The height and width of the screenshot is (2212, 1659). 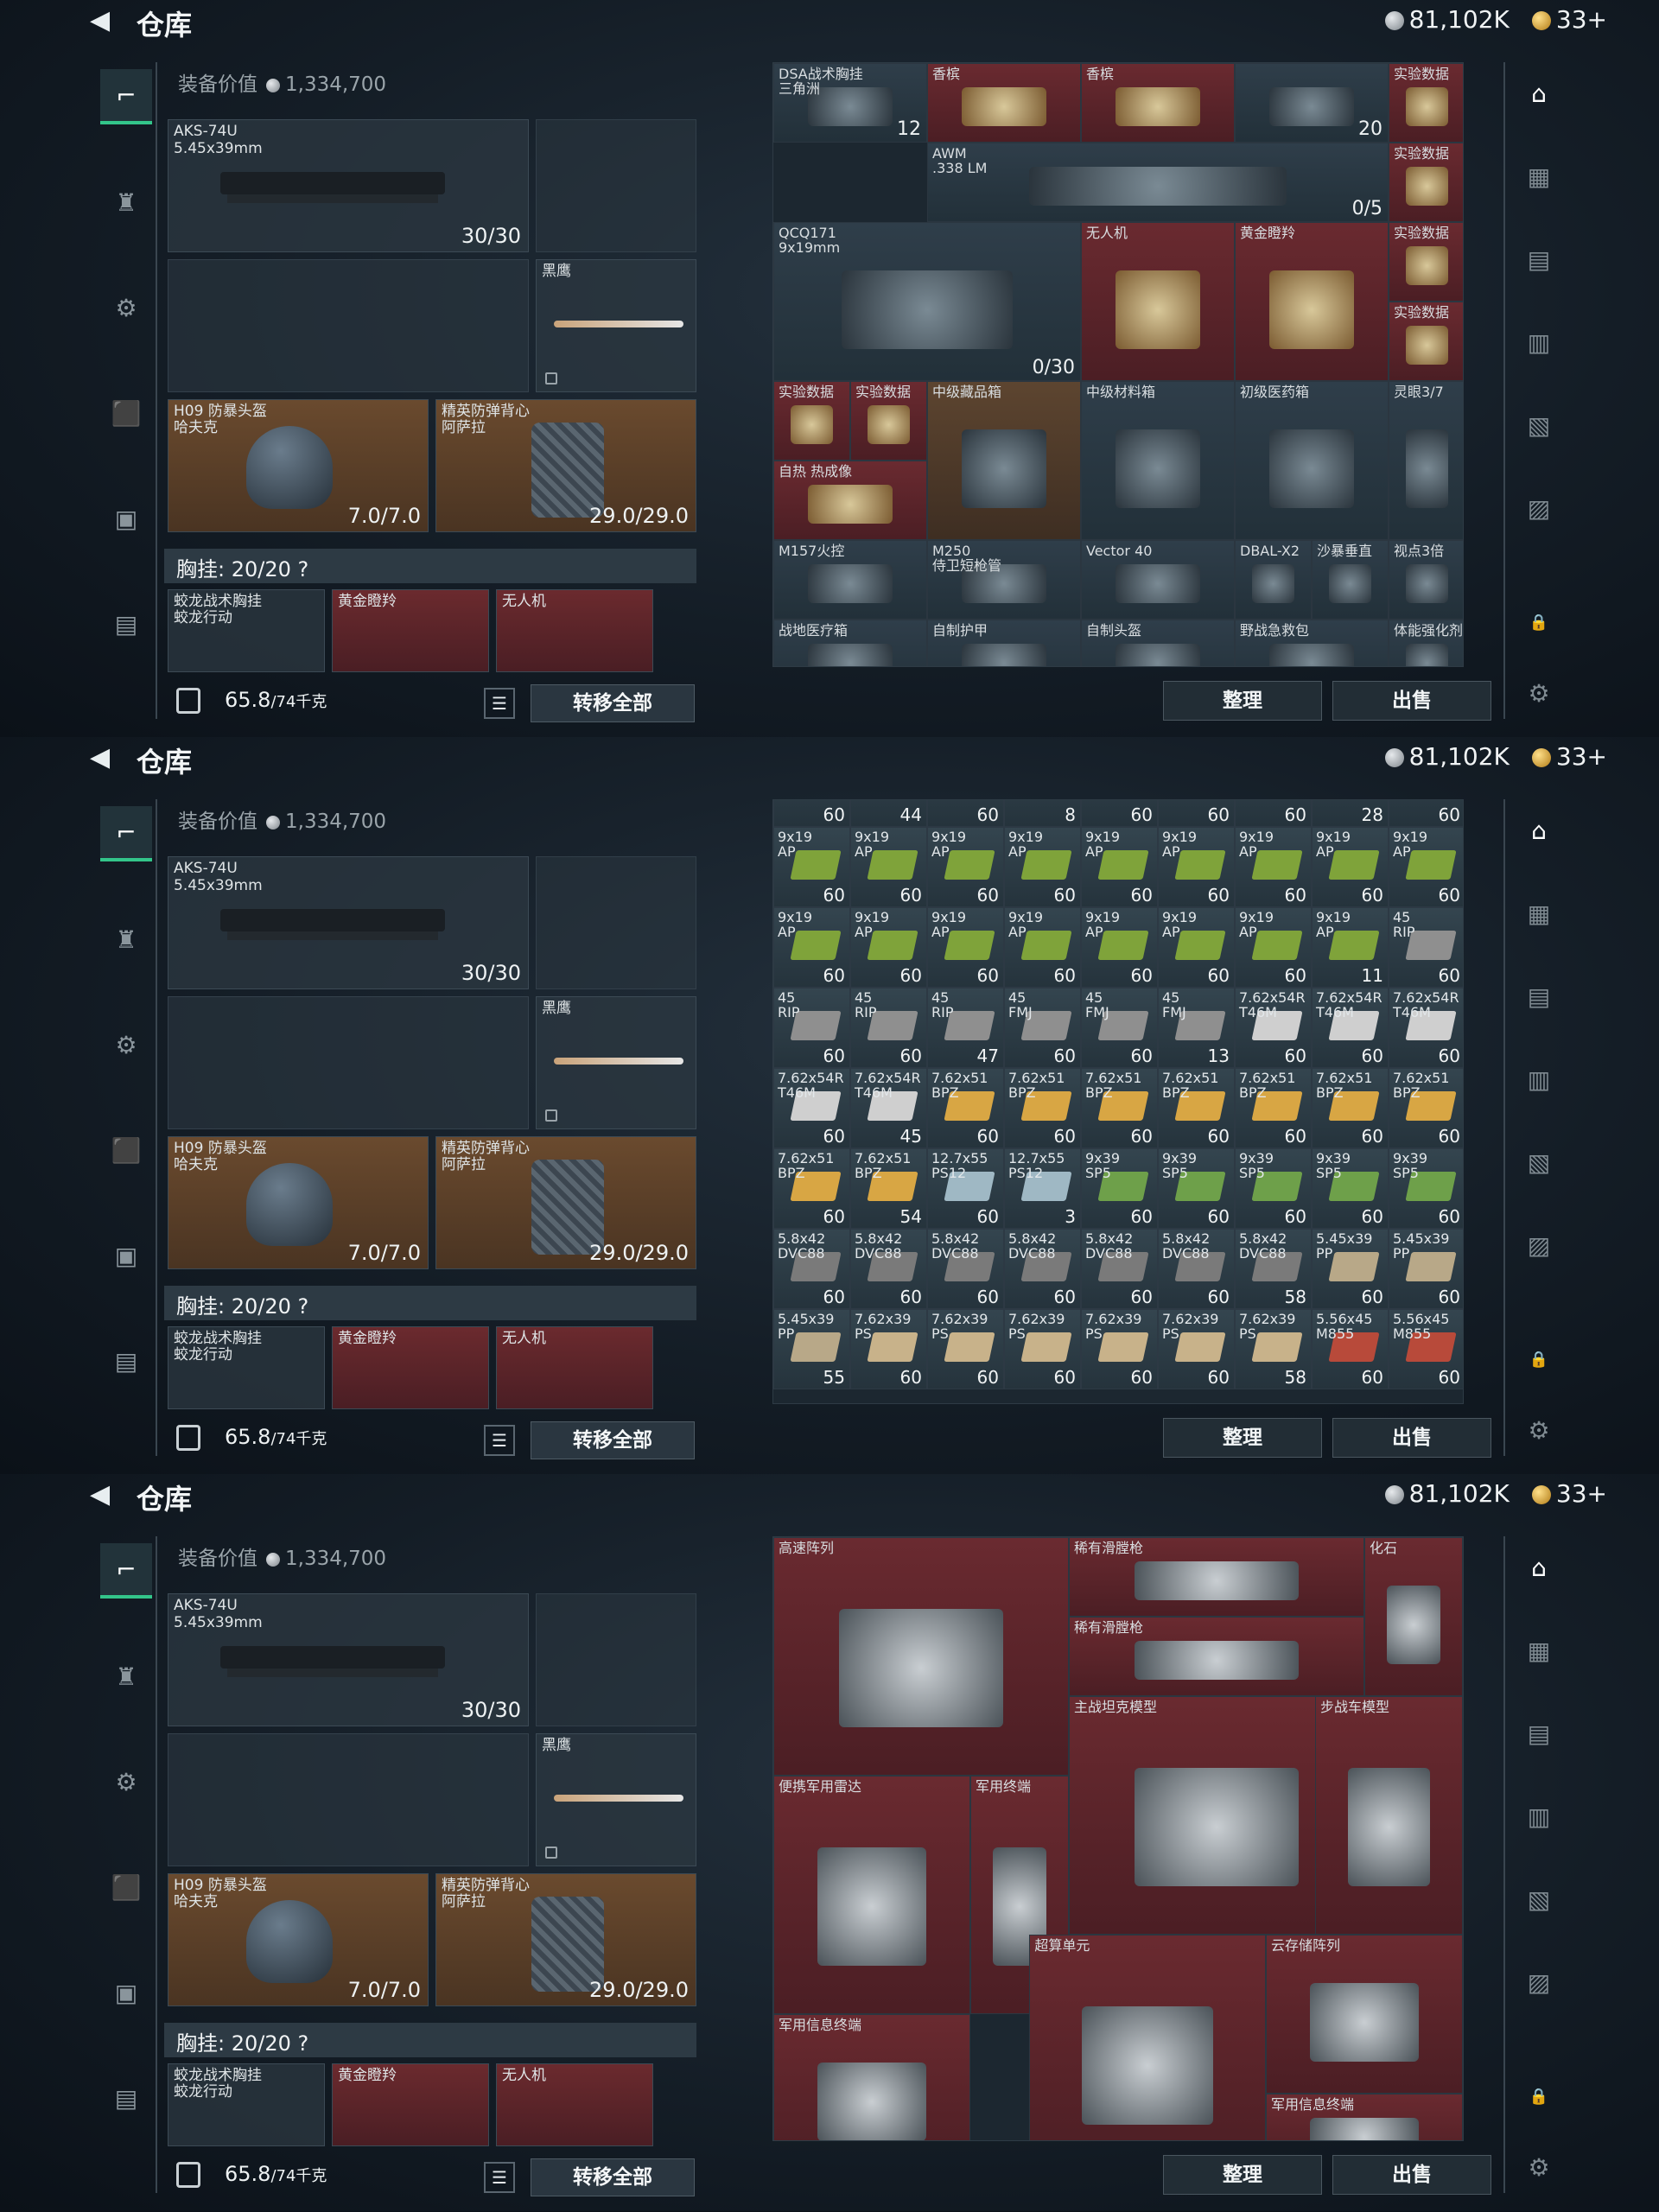 What do you see at coordinates (246, 1367) in the screenshot?
I see `chest-rig-item: 蛟龙战术胸挂 蛟龙行动` at bounding box center [246, 1367].